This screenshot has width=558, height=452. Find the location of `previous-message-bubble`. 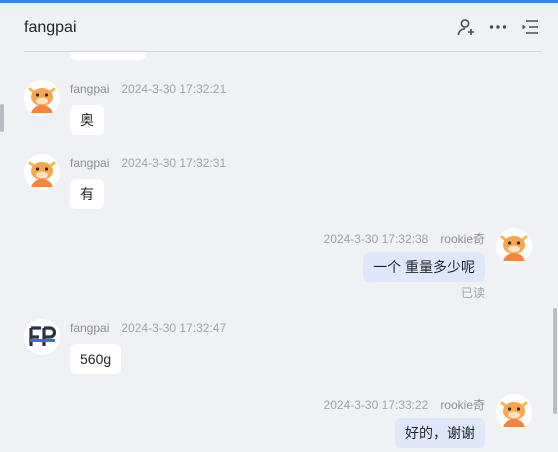

previous-message-bubble is located at coordinates (108, 56).